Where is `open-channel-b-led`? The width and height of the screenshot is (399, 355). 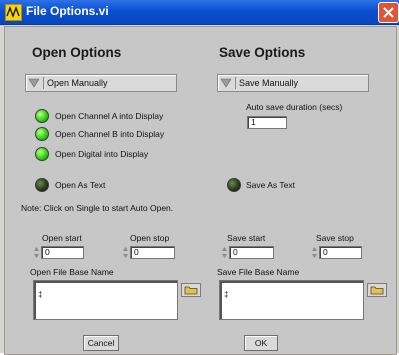 open-channel-b-led is located at coordinates (42, 134).